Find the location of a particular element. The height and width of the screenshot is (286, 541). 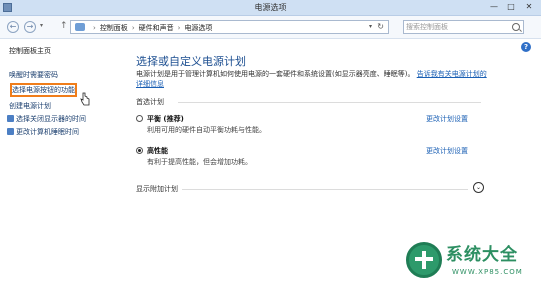

watermark: 系统大全 WWW.XP85.COM is located at coordinates (471, 262).